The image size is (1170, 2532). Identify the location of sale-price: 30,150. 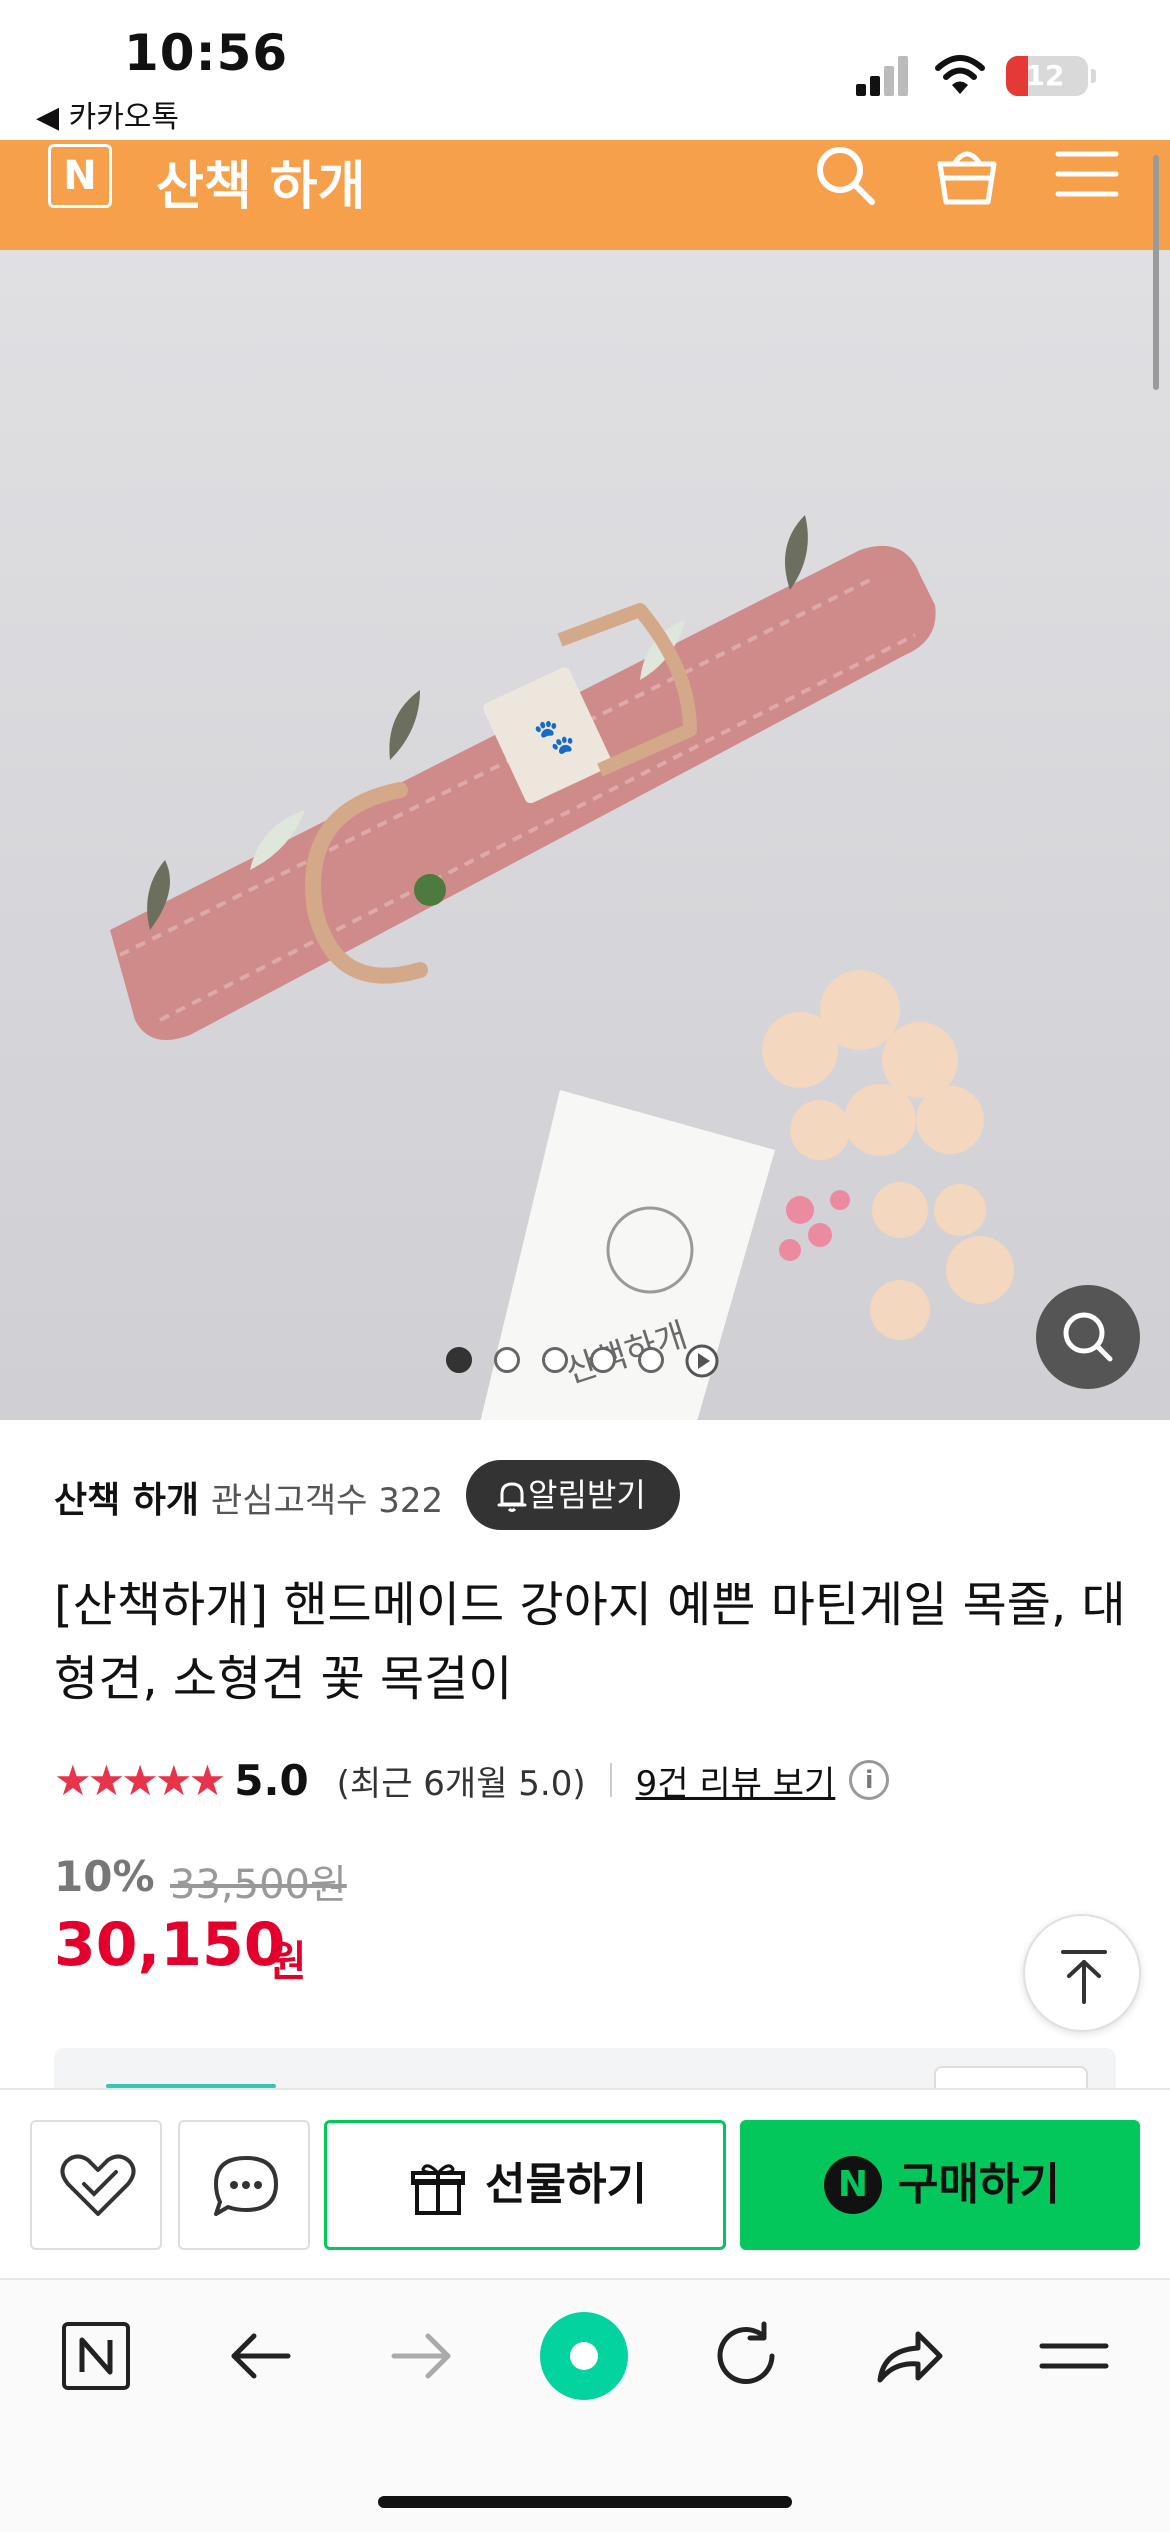
(170, 1945).